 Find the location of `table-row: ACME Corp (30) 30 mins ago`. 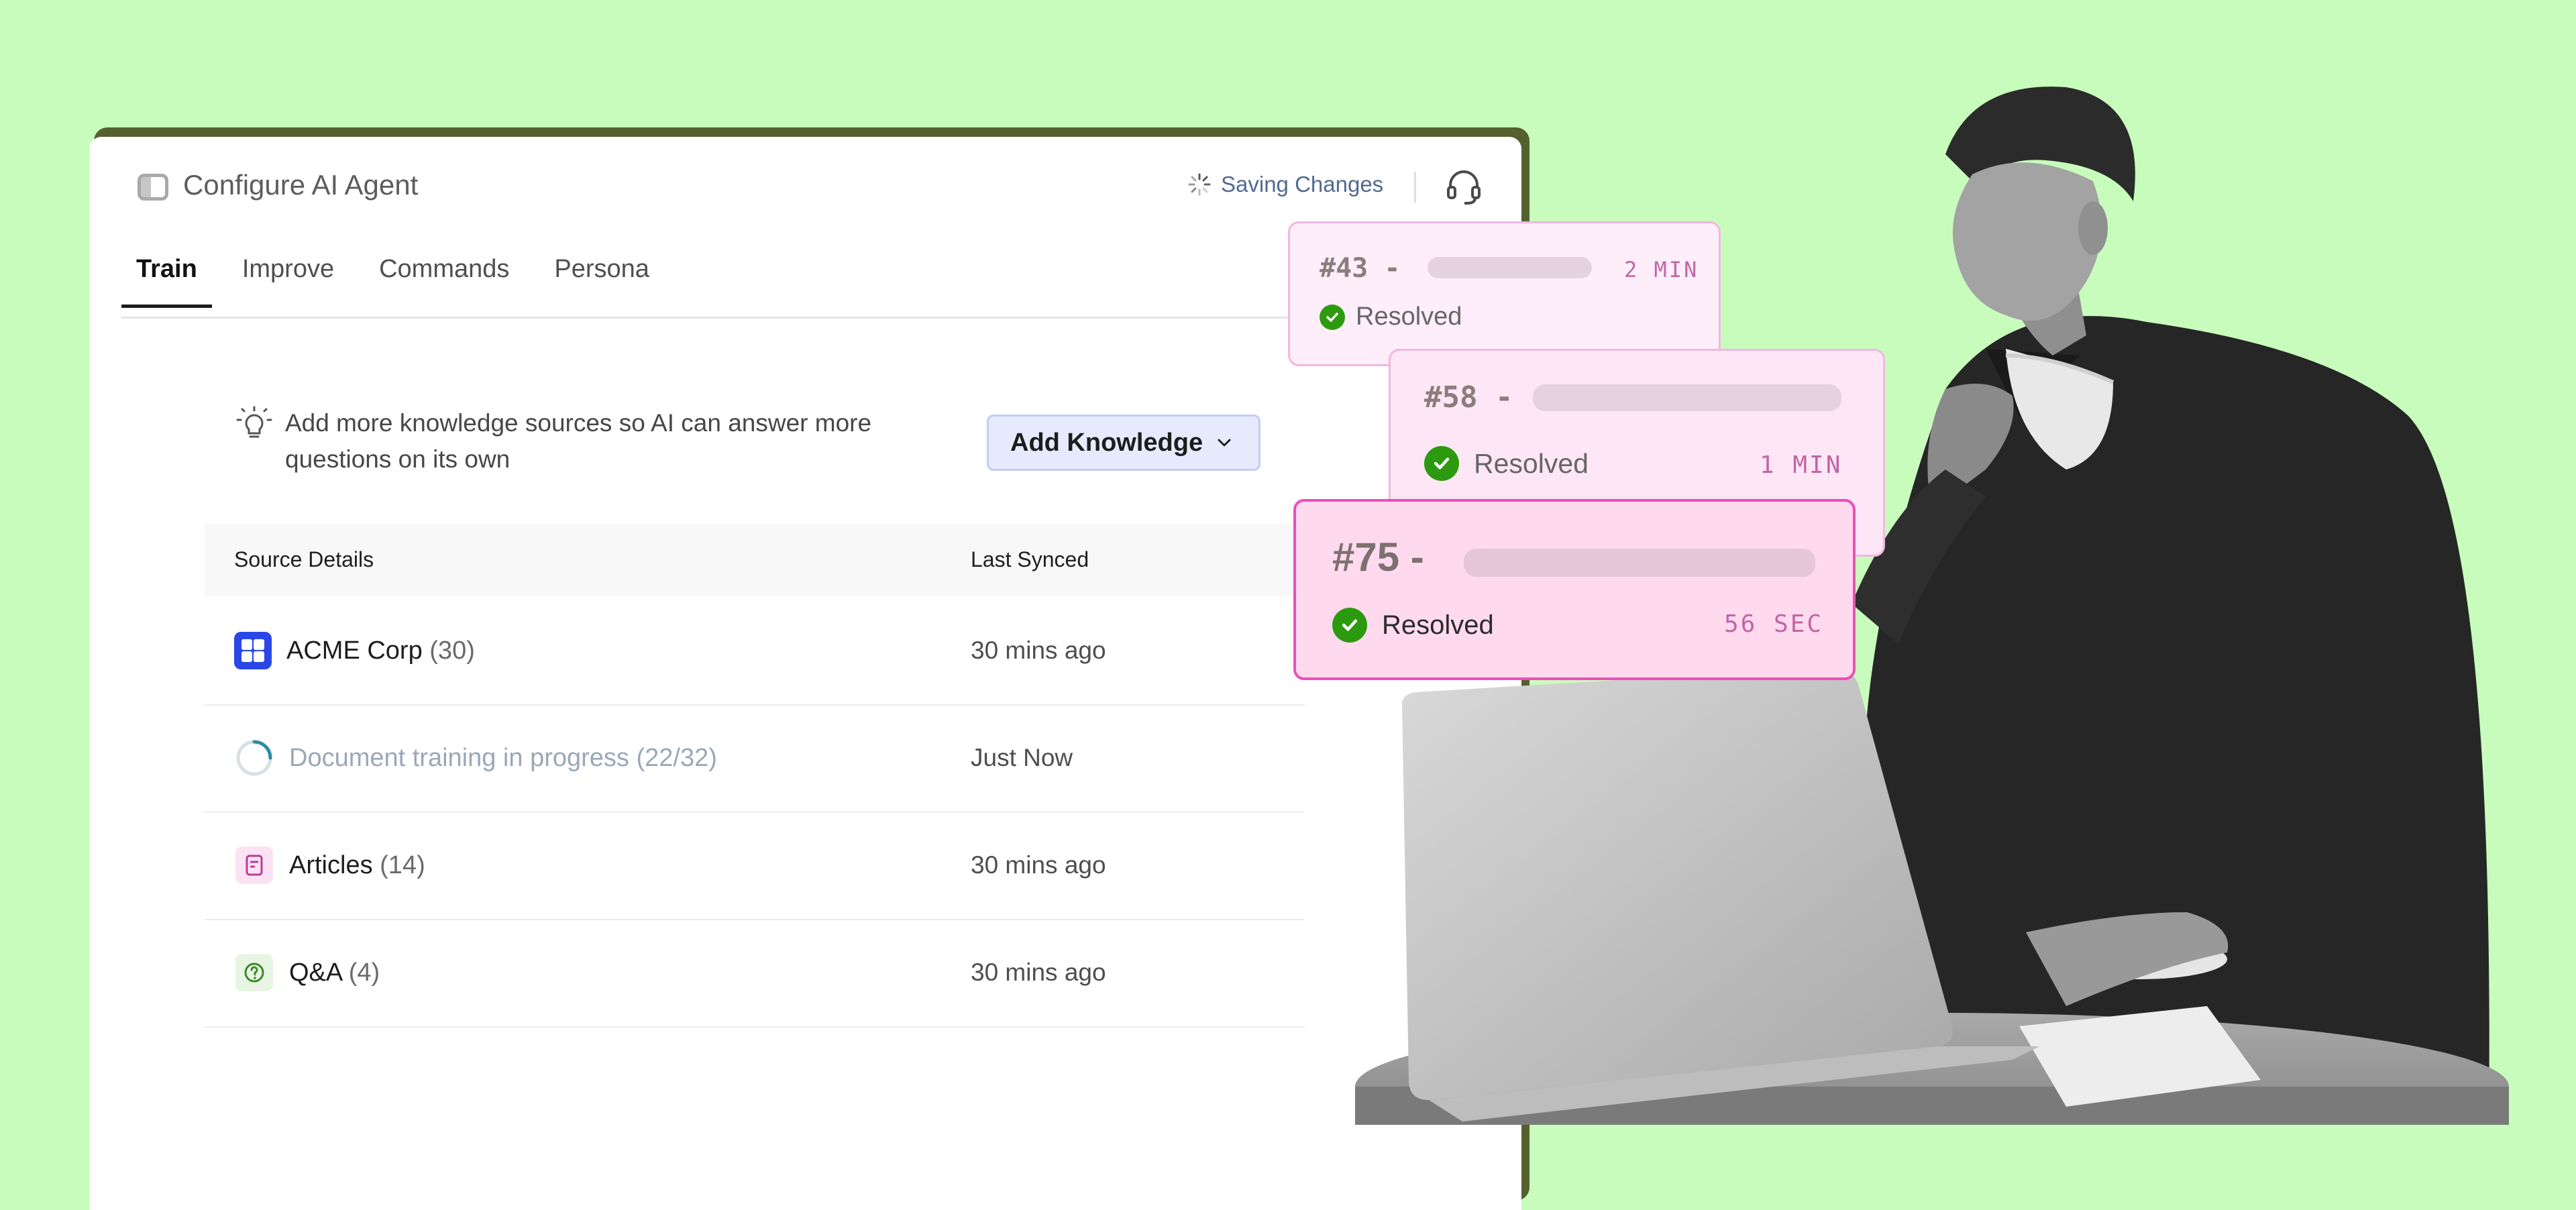

table-row: ACME Corp (30) 30 mins ago is located at coordinates (755, 652).